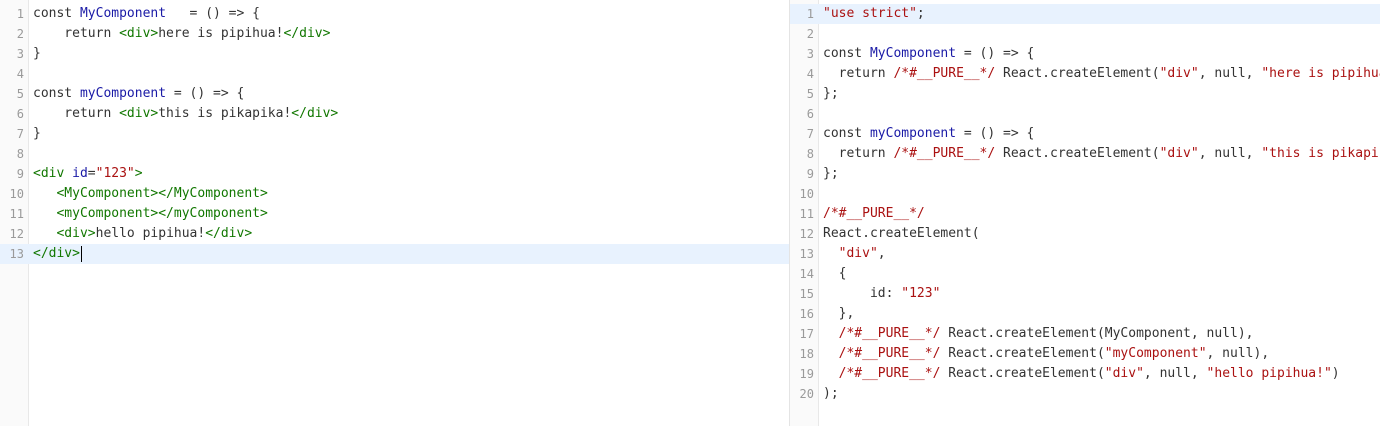 The image size is (1380, 426). I want to click on right-code-line: 10, so click(1085, 194).